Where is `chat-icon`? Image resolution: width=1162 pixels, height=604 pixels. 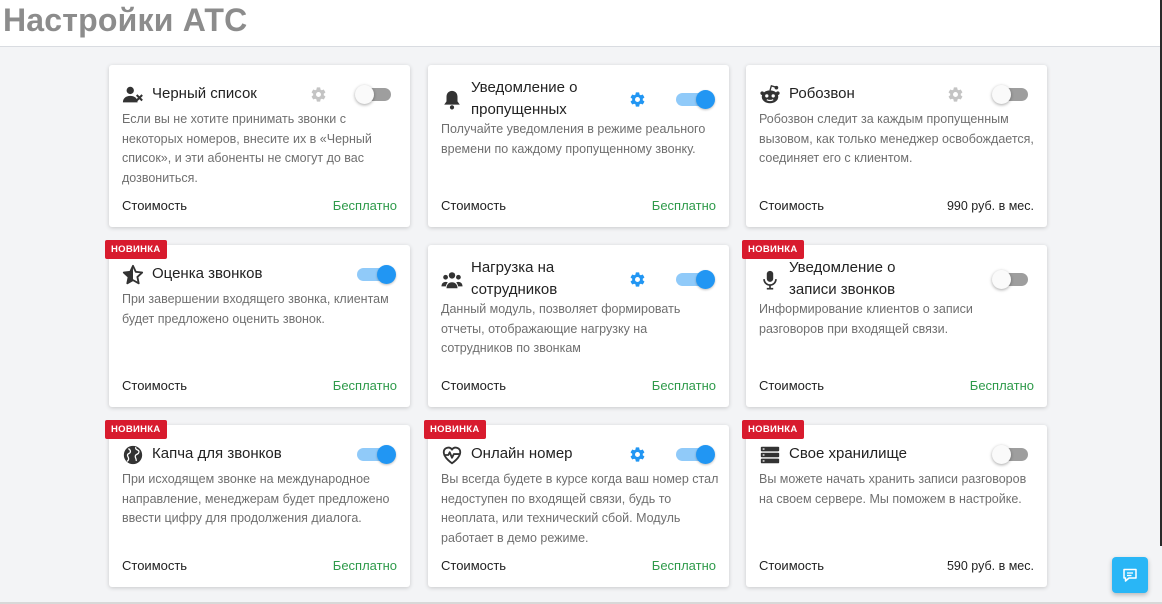
chat-icon is located at coordinates (1130, 575).